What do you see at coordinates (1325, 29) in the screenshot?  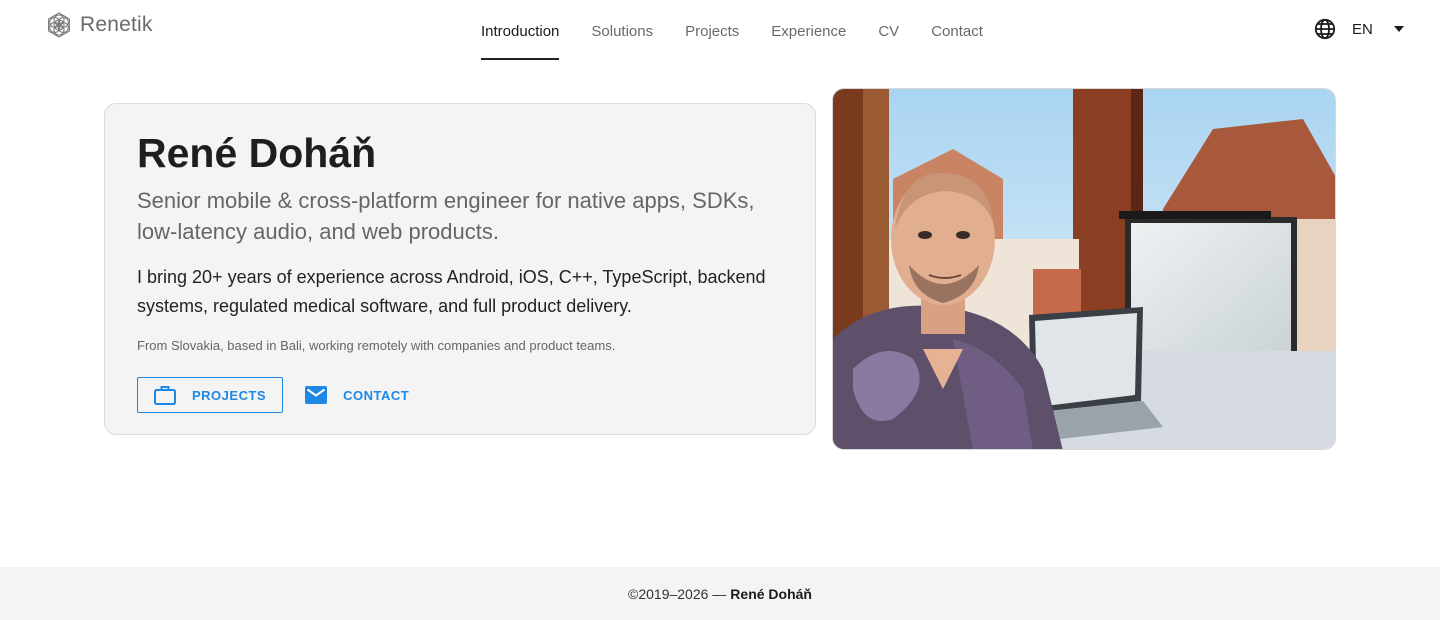 I see `globe-icon` at bounding box center [1325, 29].